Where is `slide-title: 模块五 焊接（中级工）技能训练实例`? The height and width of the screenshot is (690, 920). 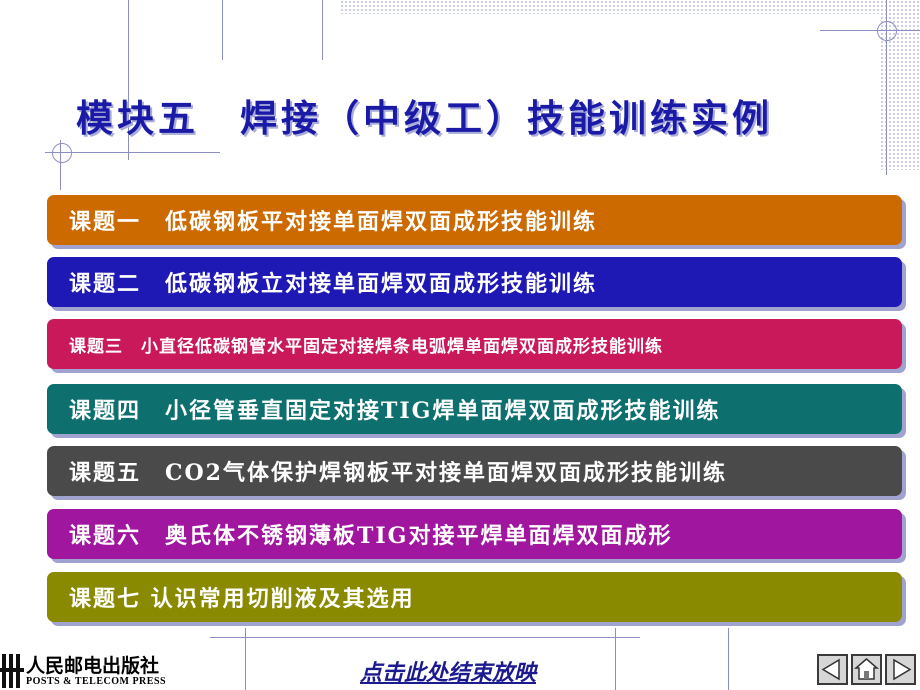
slide-title: 模块五 焊接（中级工）技能训练实例 is located at coordinates (424, 118).